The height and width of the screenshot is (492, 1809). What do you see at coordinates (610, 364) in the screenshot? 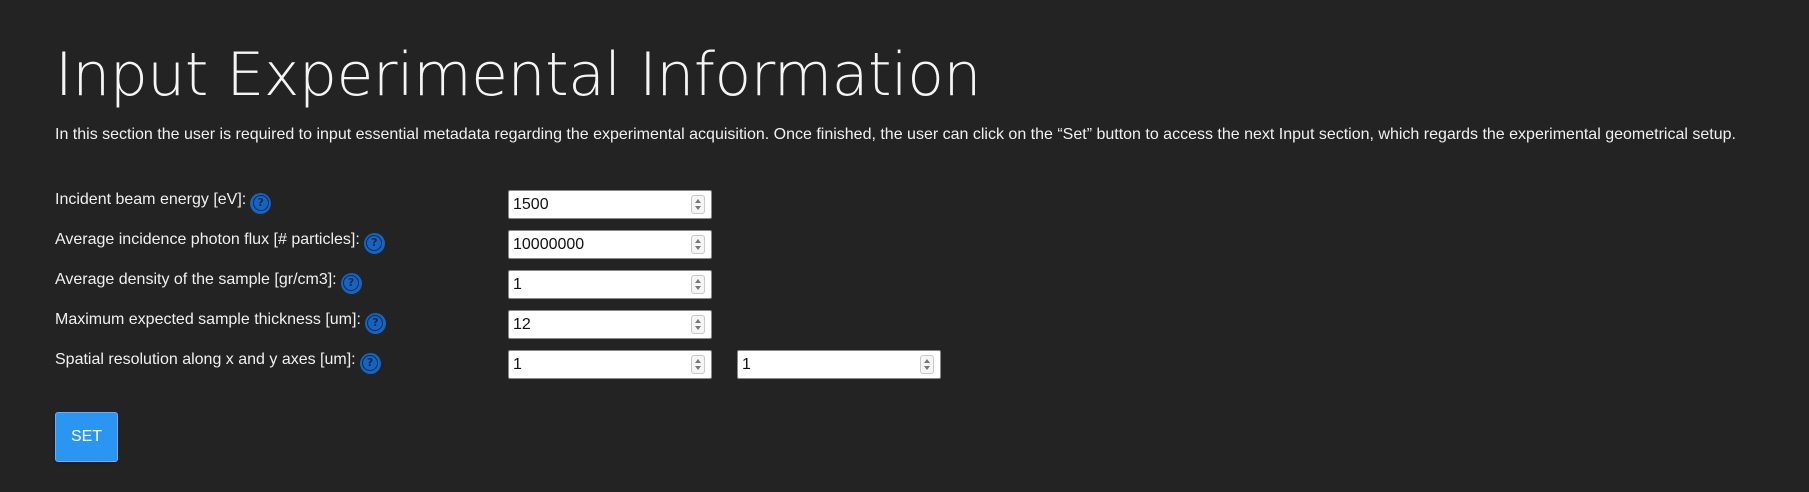
I see `spatial-resolution-x-input: 1` at bounding box center [610, 364].